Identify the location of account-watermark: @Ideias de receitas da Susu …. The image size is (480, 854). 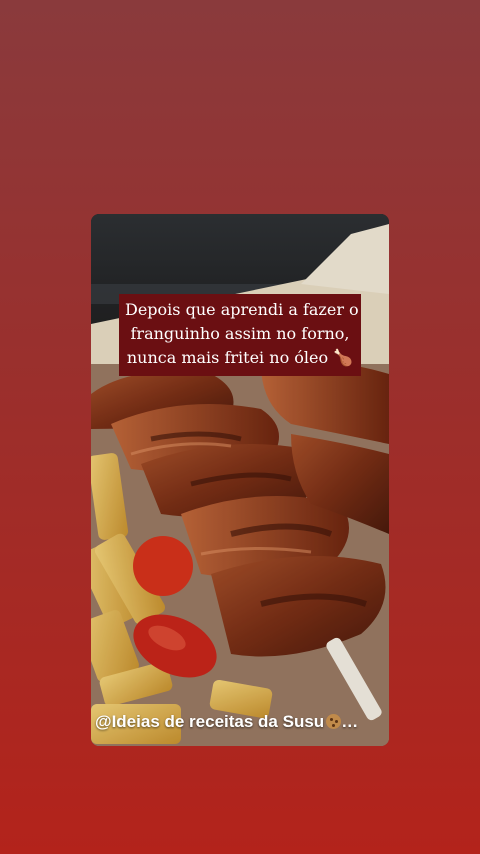
(226, 722).